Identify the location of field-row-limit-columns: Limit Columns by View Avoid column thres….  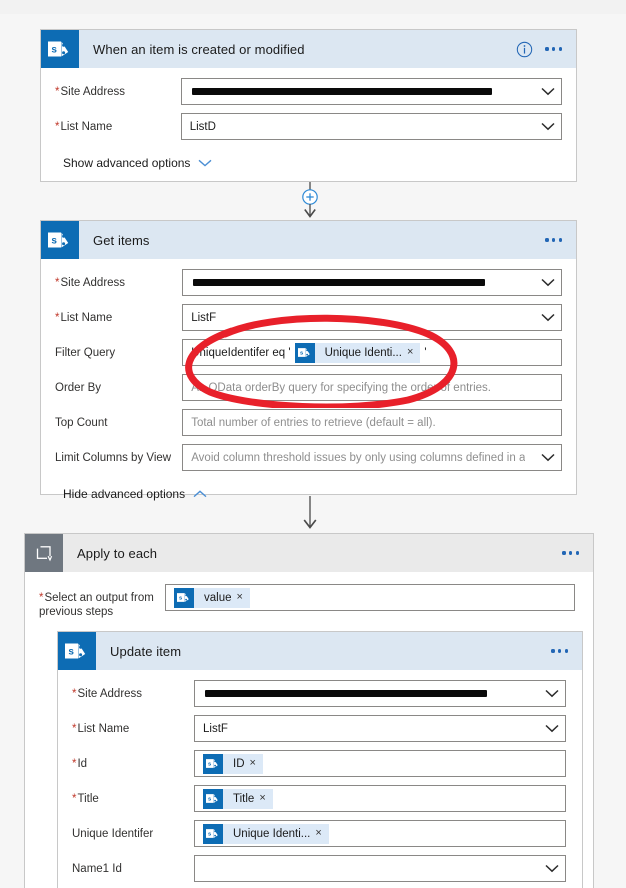
(308, 457).